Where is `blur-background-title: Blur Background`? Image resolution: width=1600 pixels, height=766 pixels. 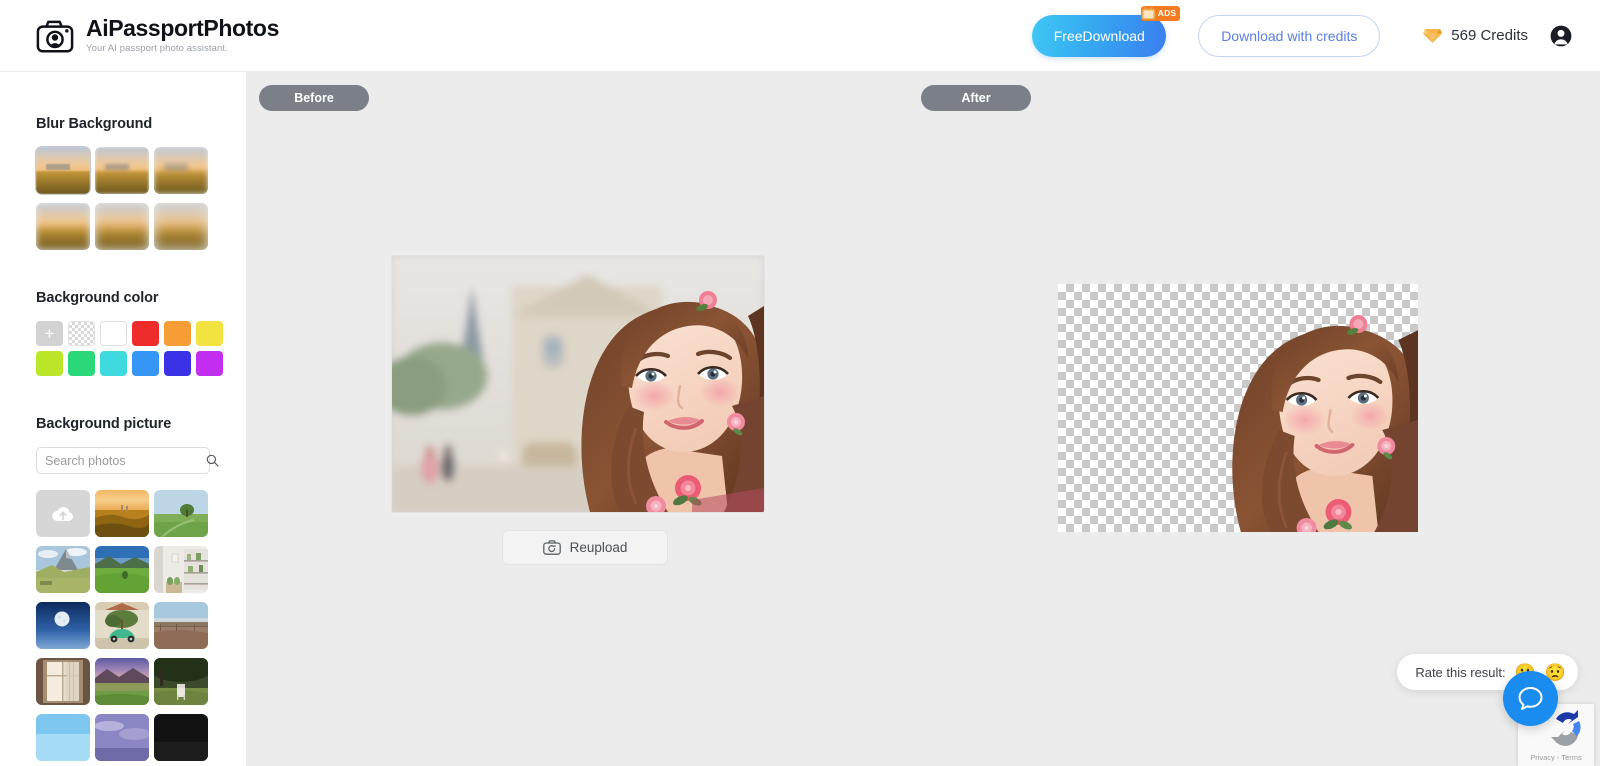 blur-background-title: Blur Background is located at coordinates (94, 124).